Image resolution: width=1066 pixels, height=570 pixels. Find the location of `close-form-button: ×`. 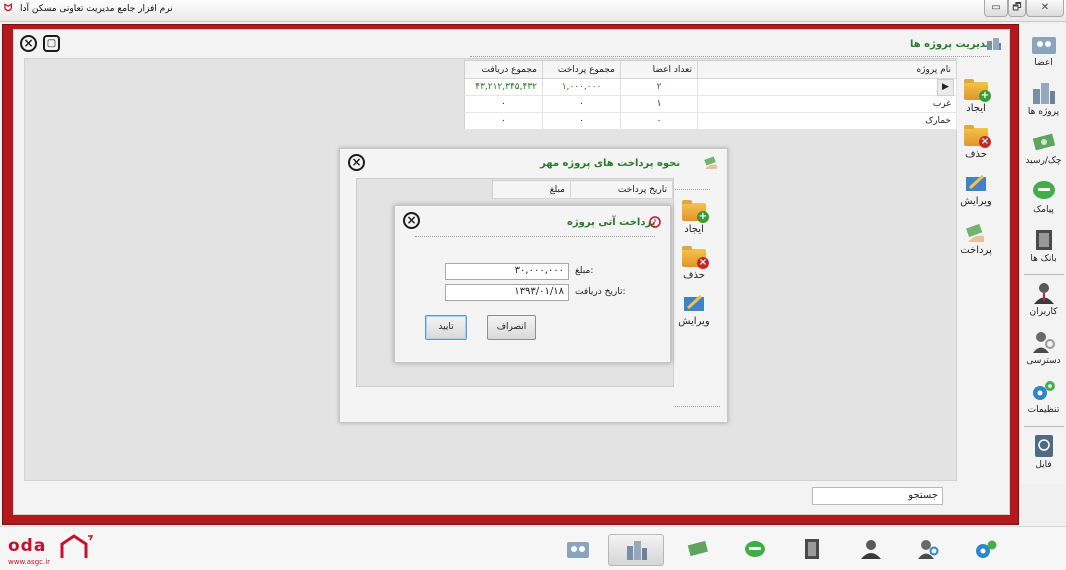

close-form-button: × is located at coordinates (411, 220).